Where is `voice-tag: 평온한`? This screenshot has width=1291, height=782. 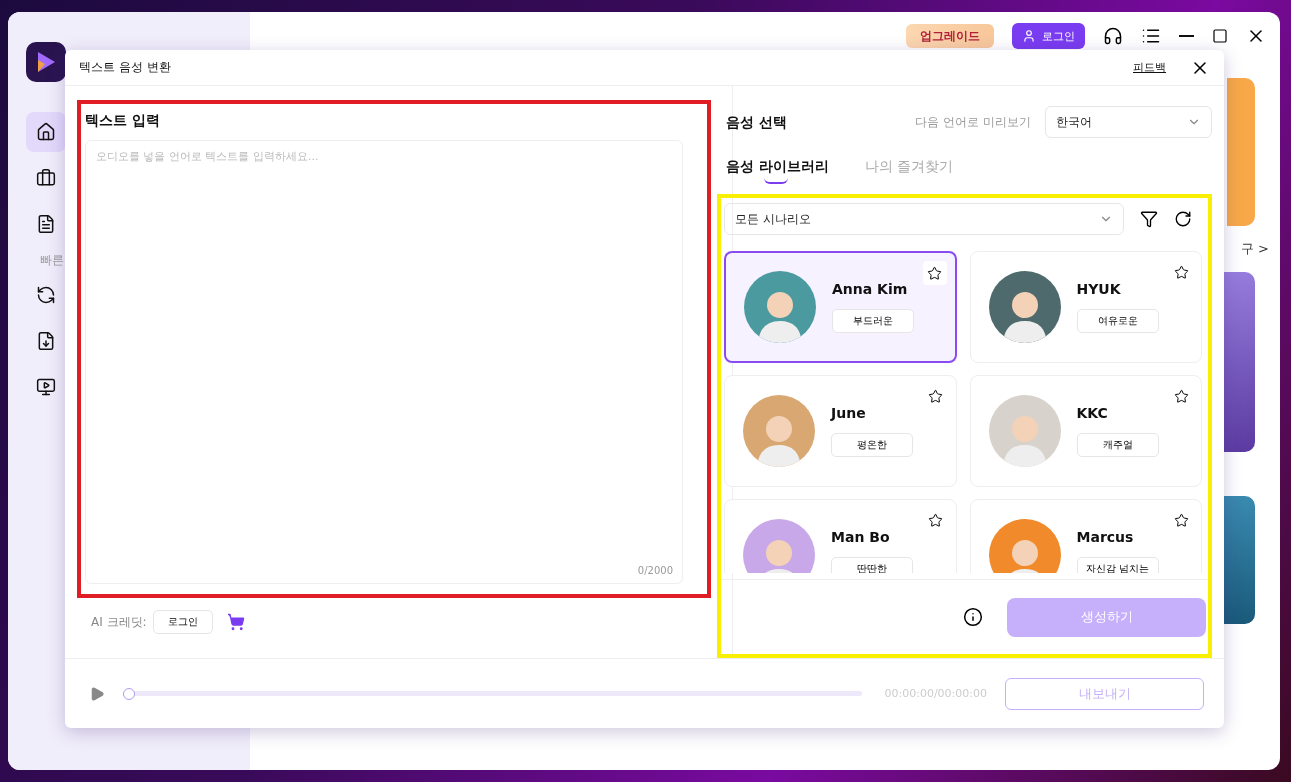 voice-tag: 평온한 is located at coordinates (872, 445).